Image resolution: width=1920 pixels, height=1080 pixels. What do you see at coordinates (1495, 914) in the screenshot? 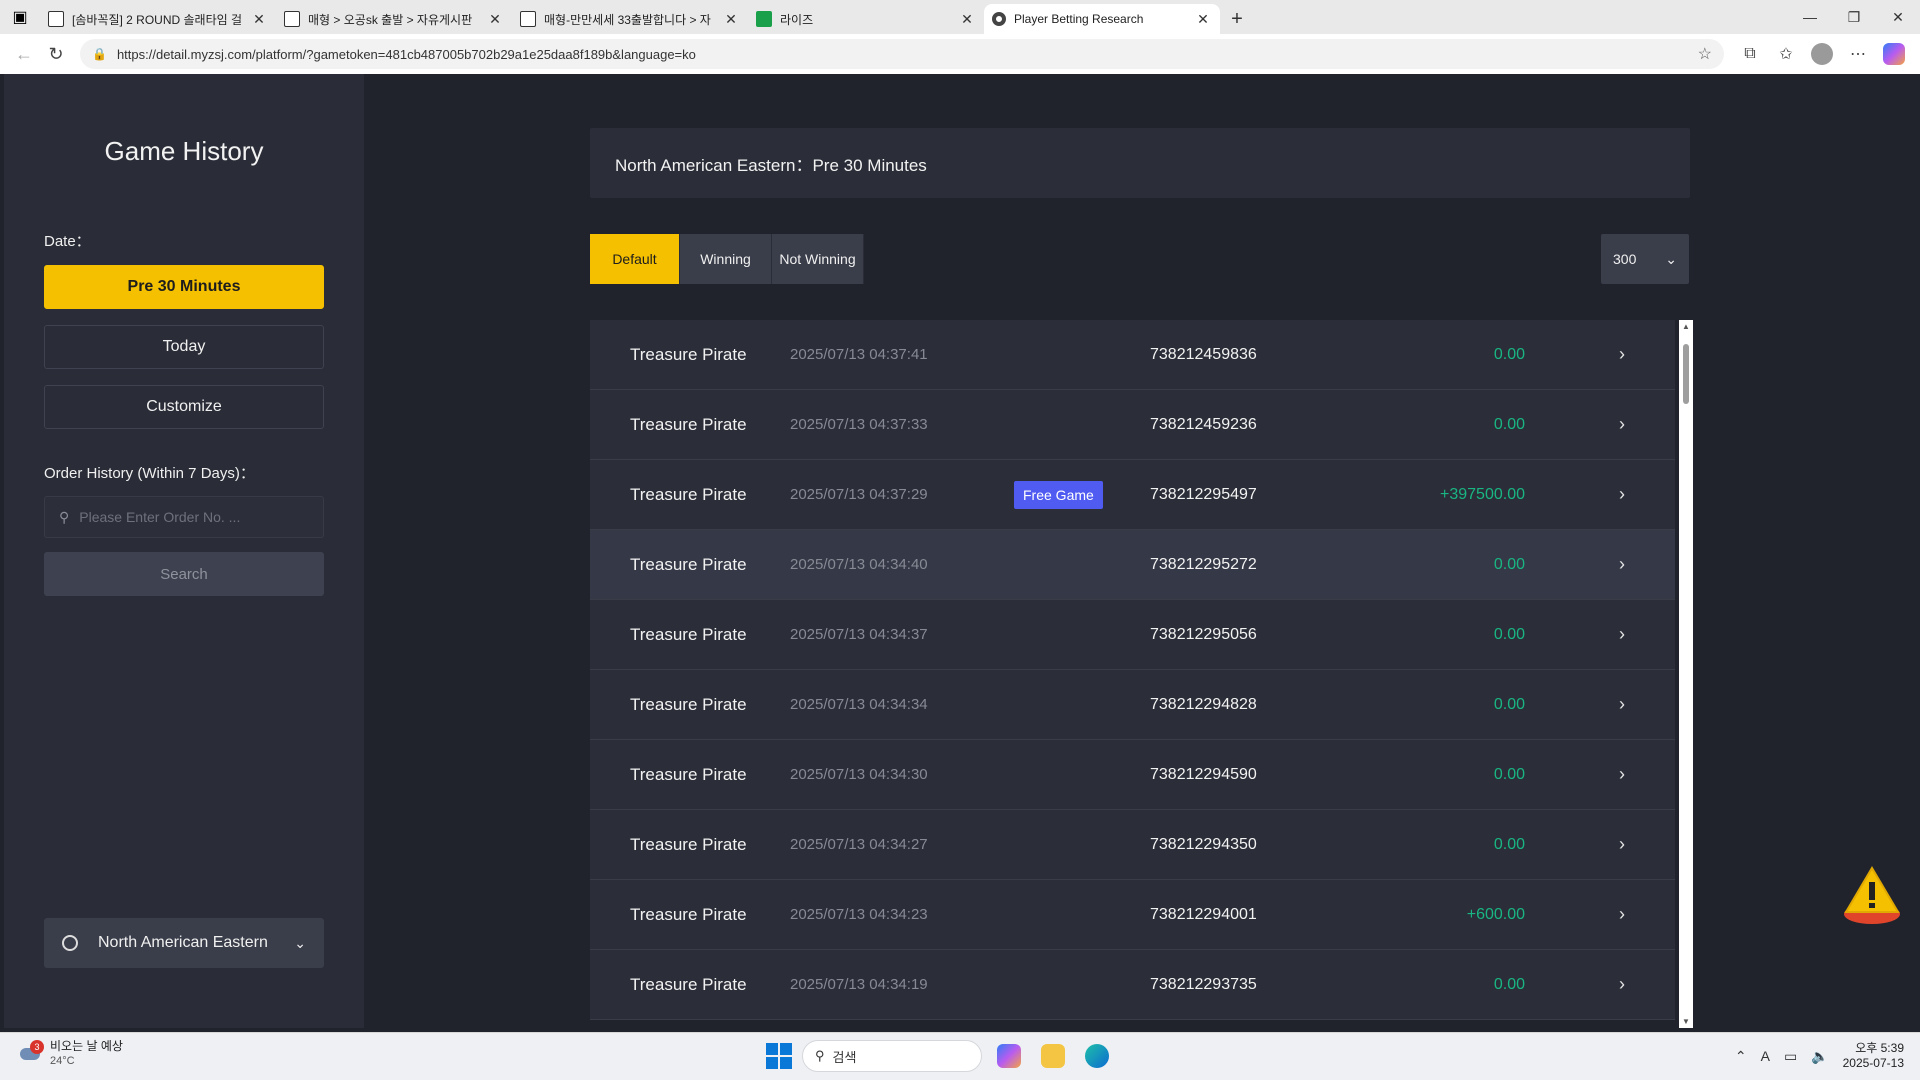
I see `win-amount: +600.00` at bounding box center [1495, 914].